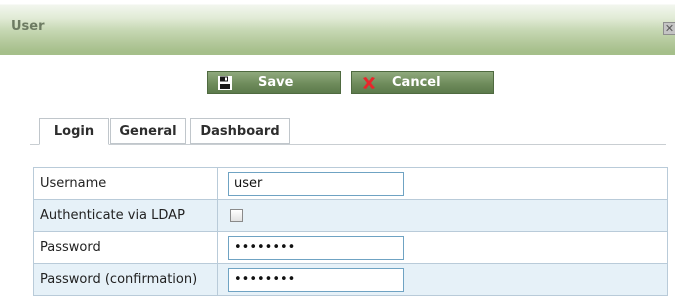  I want to click on password-label: Password, so click(125, 247).